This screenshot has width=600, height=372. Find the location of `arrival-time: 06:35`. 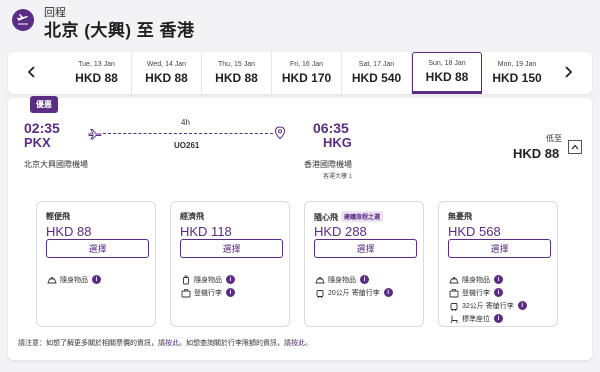

arrival-time: 06:35 is located at coordinates (331, 128).